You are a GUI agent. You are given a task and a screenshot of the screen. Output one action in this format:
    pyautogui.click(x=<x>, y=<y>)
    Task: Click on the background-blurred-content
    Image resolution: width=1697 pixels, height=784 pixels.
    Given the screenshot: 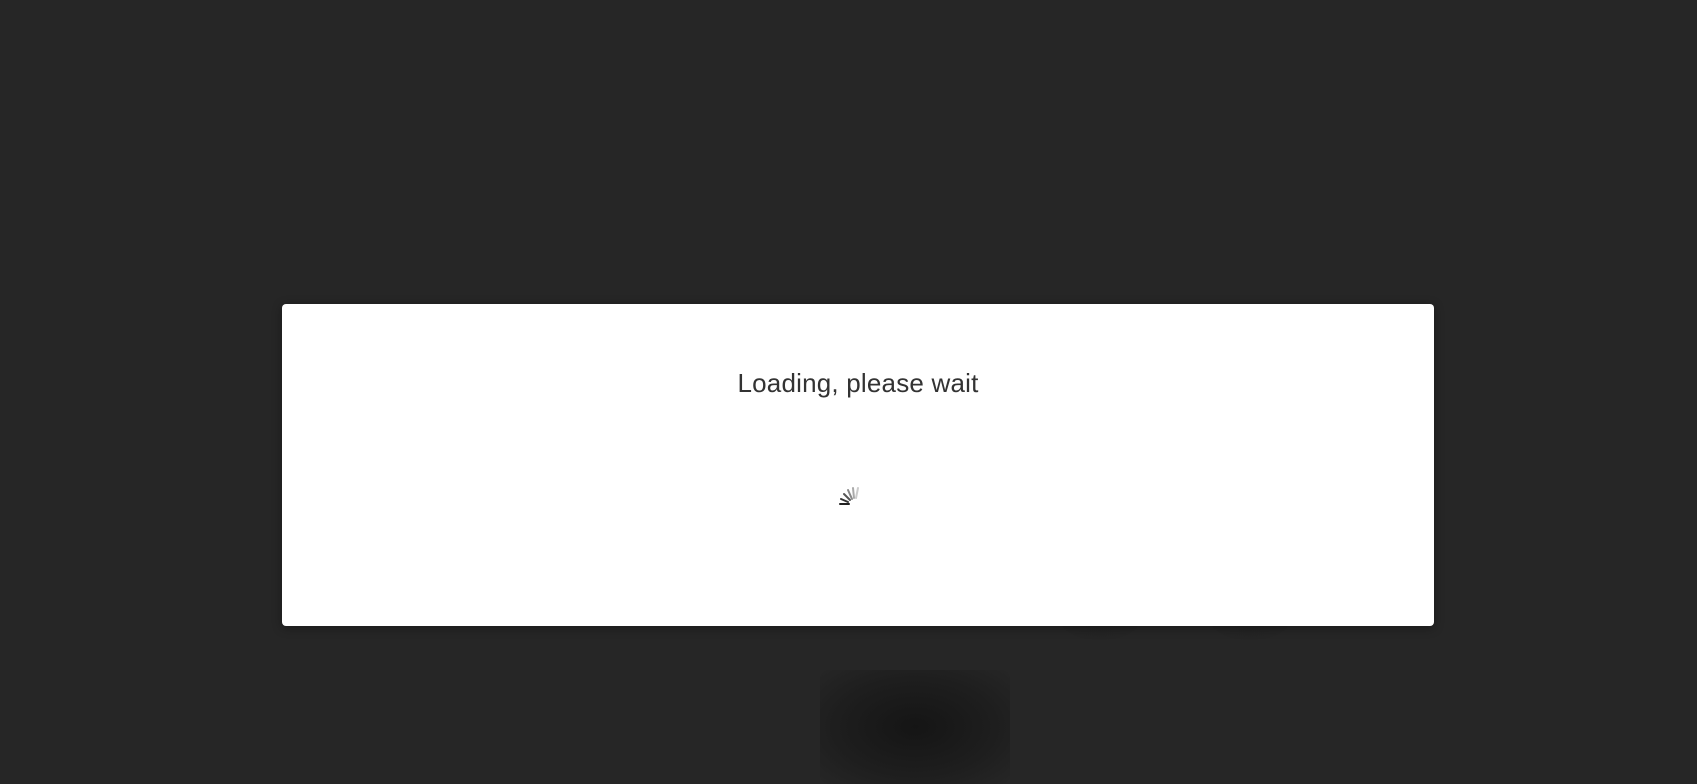 What is the action you would take?
    pyautogui.click(x=915, y=727)
    